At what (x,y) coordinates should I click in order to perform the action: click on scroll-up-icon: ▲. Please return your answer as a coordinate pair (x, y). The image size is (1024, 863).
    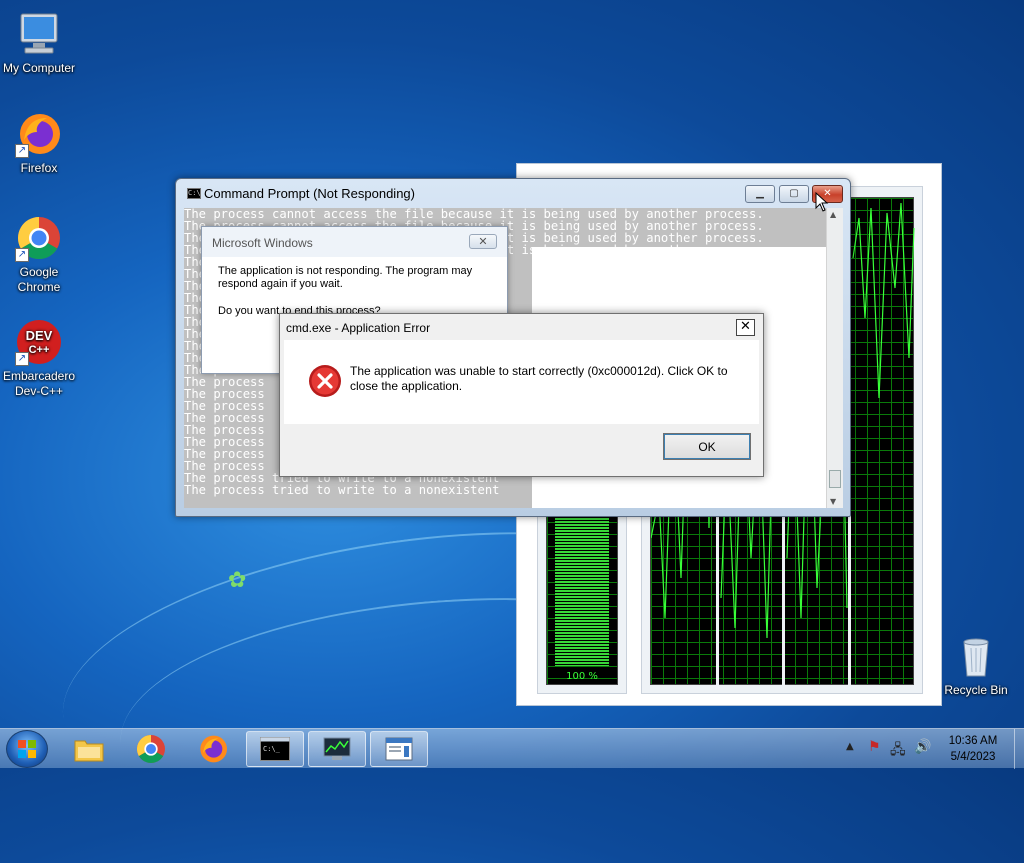
    Looking at the image, I should click on (833, 214).